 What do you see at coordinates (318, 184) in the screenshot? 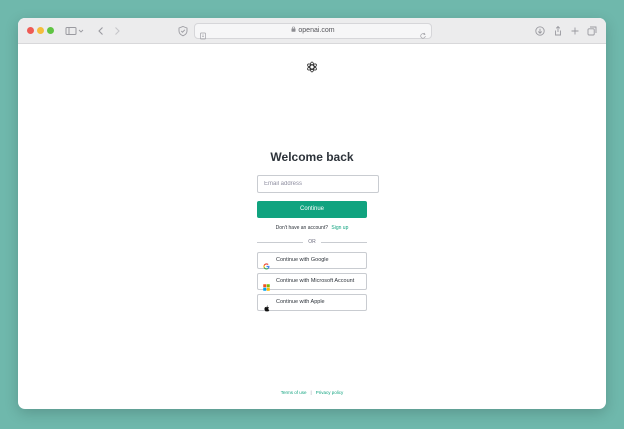
I see `email-field` at bounding box center [318, 184].